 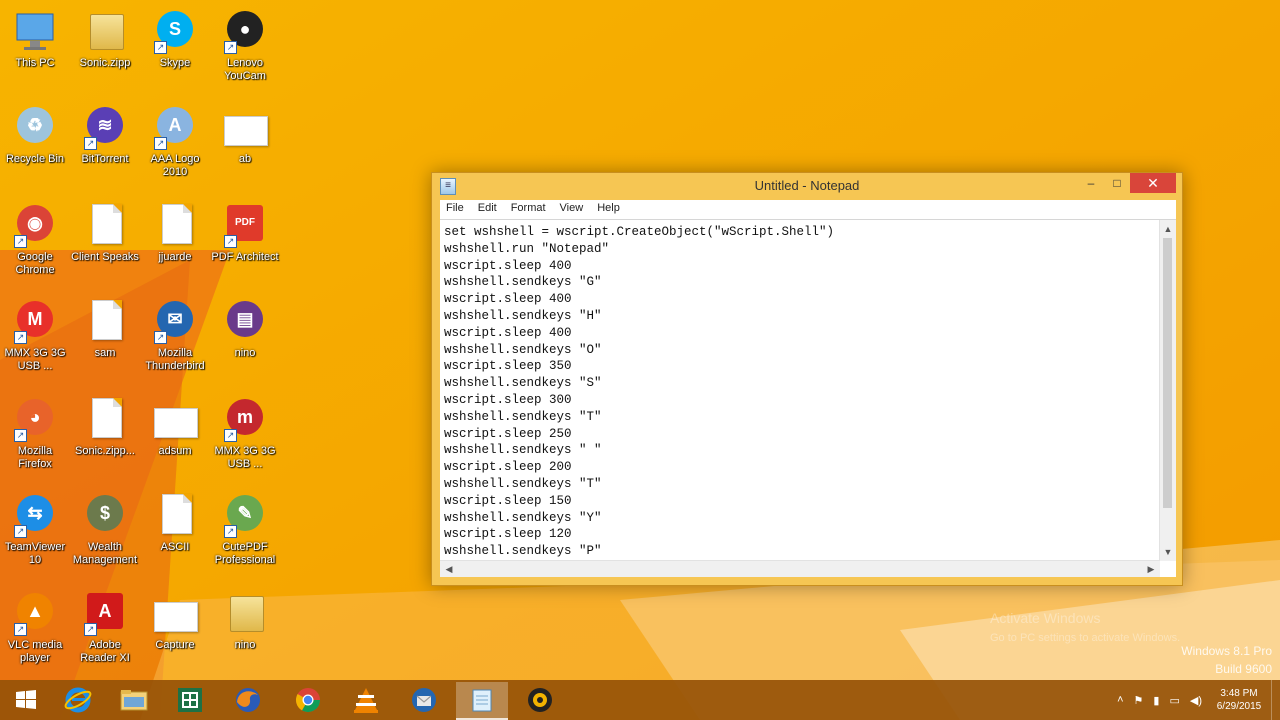 I want to click on folder-icon, so click(x=134, y=700).